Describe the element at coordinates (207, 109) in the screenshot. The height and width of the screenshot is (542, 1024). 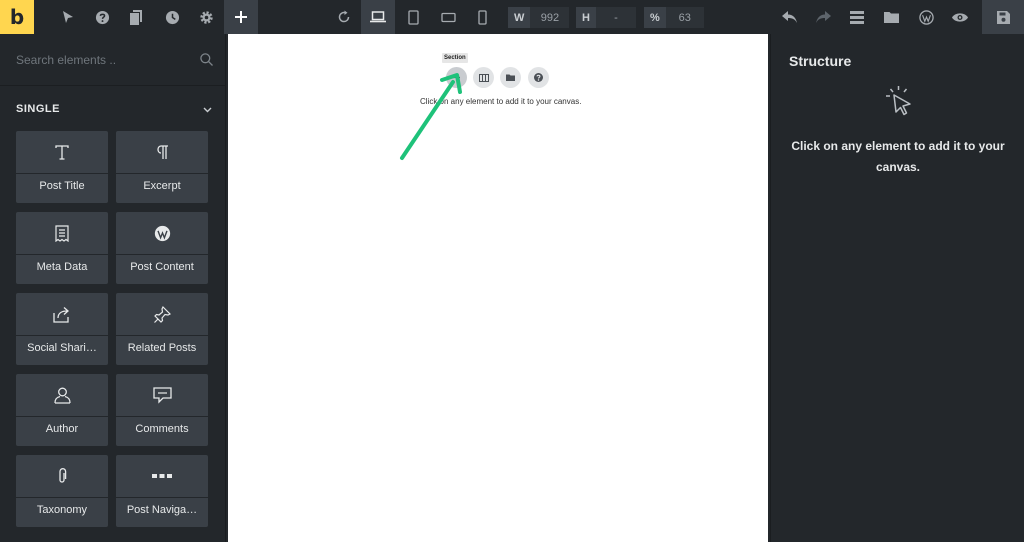
I see `chevron-down-icon` at that location.